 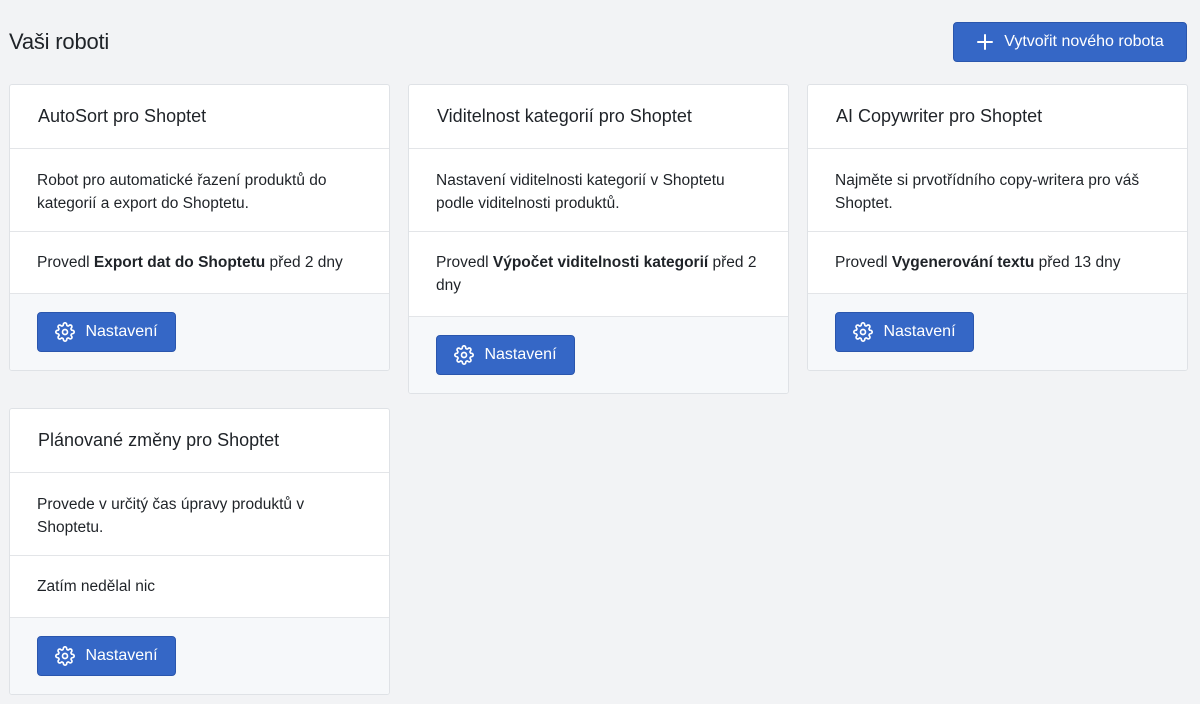 I want to click on robot-card-title: AI Copywriter pro Shoptet, so click(x=997, y=117).